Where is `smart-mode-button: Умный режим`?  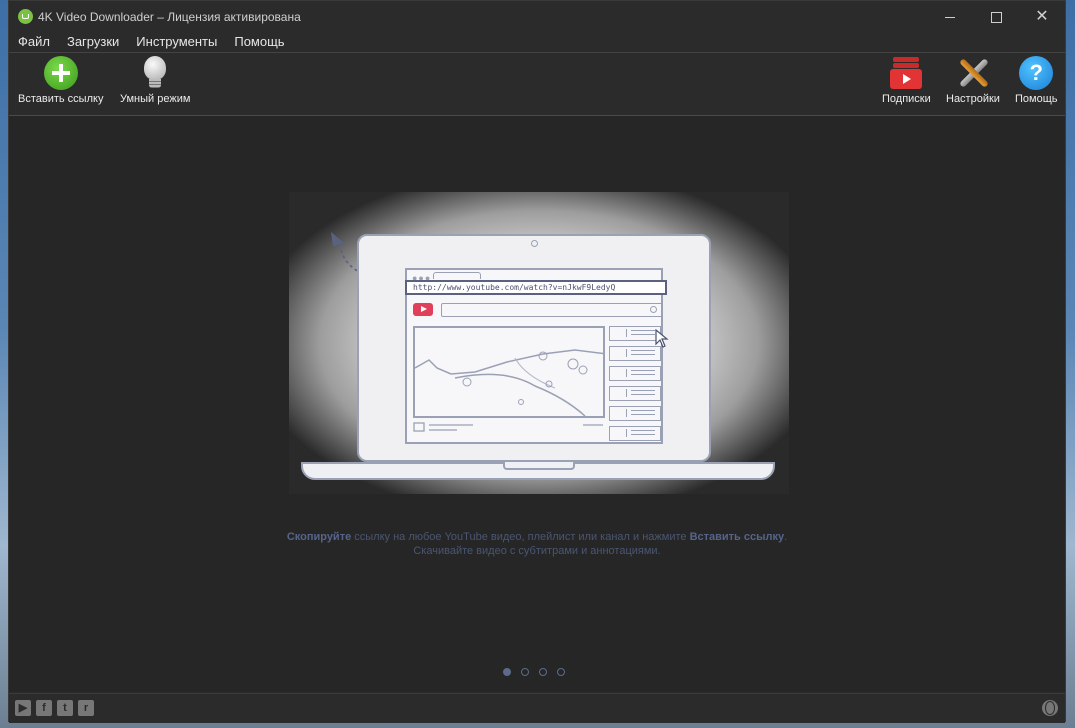 smart-mode-button: Умный режим is located at coordinates (155, 80).